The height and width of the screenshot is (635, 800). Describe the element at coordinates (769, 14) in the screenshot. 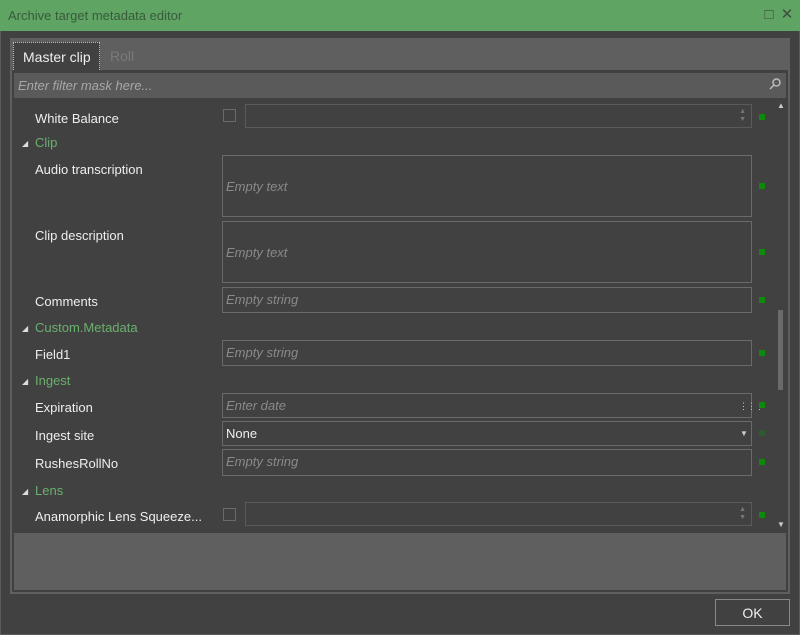

I see `maximize-icon: □` at that location.